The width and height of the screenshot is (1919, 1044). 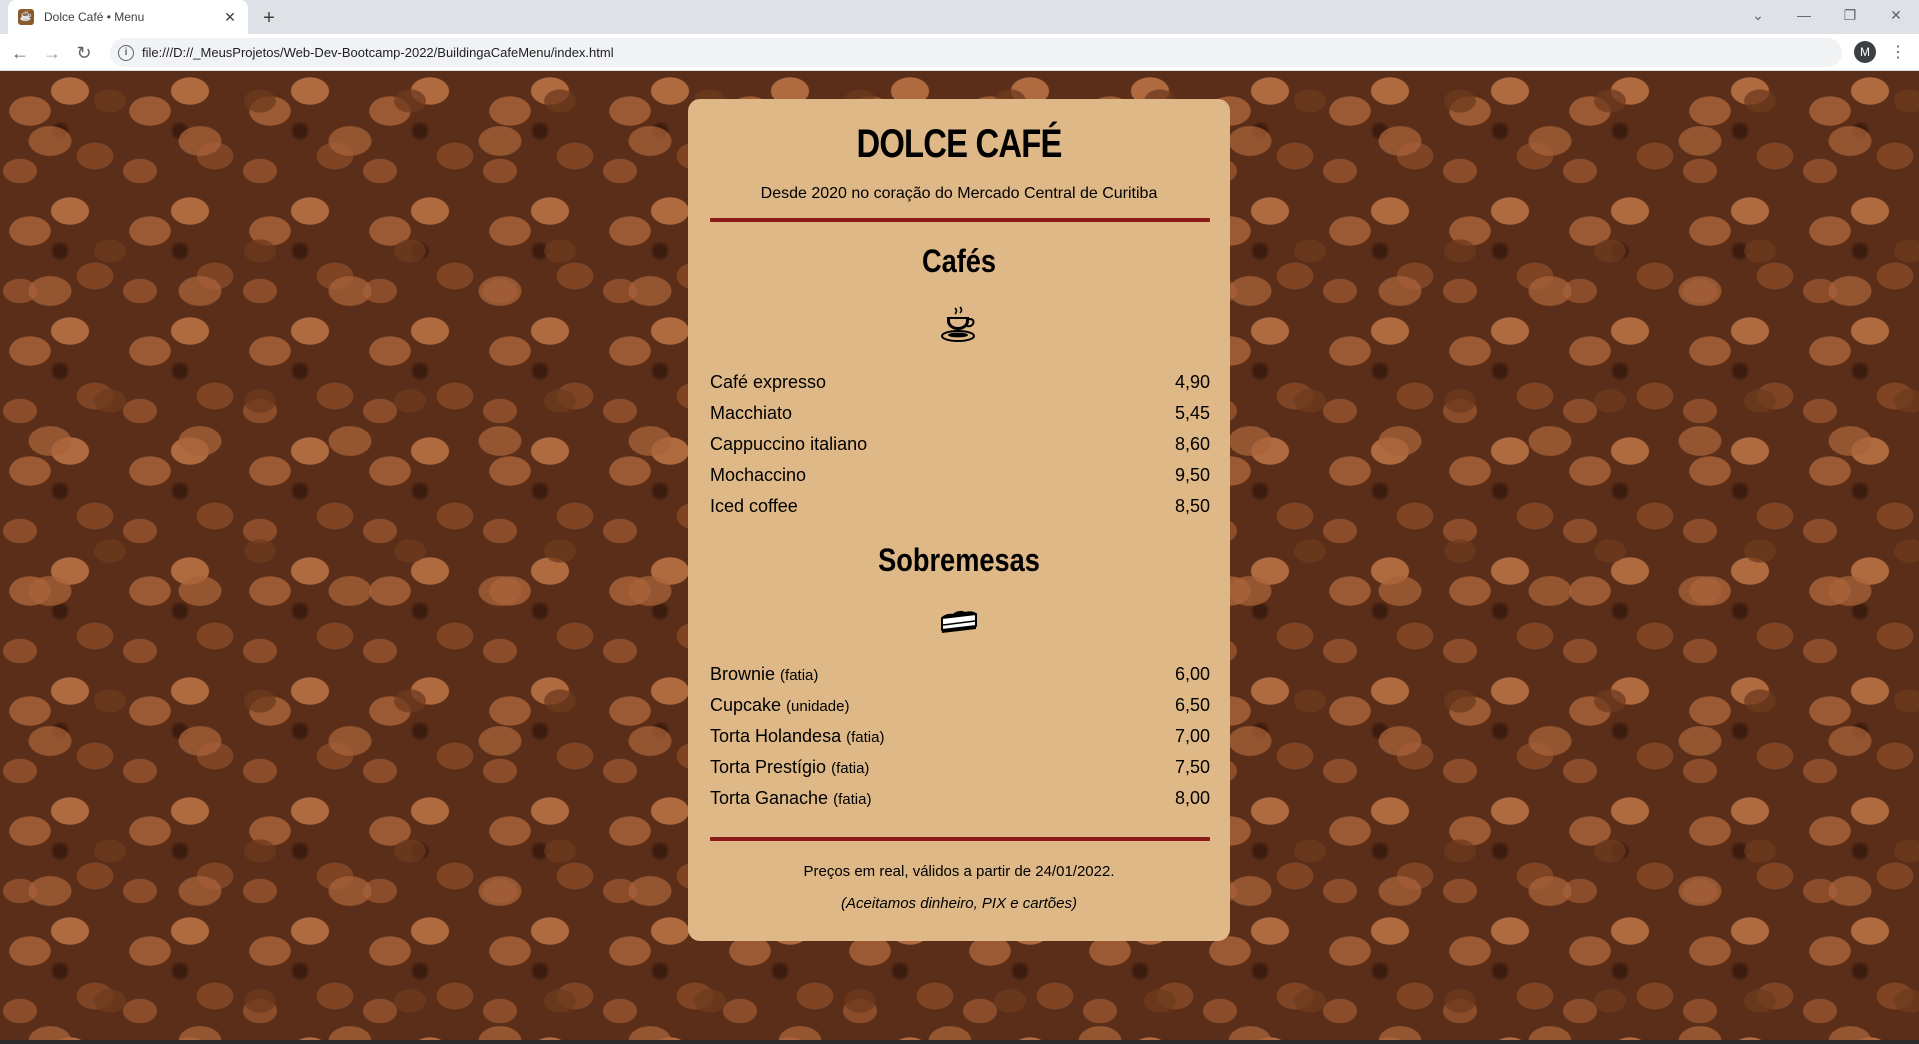 I want to click on top-divider, so click(x=960, y=220).